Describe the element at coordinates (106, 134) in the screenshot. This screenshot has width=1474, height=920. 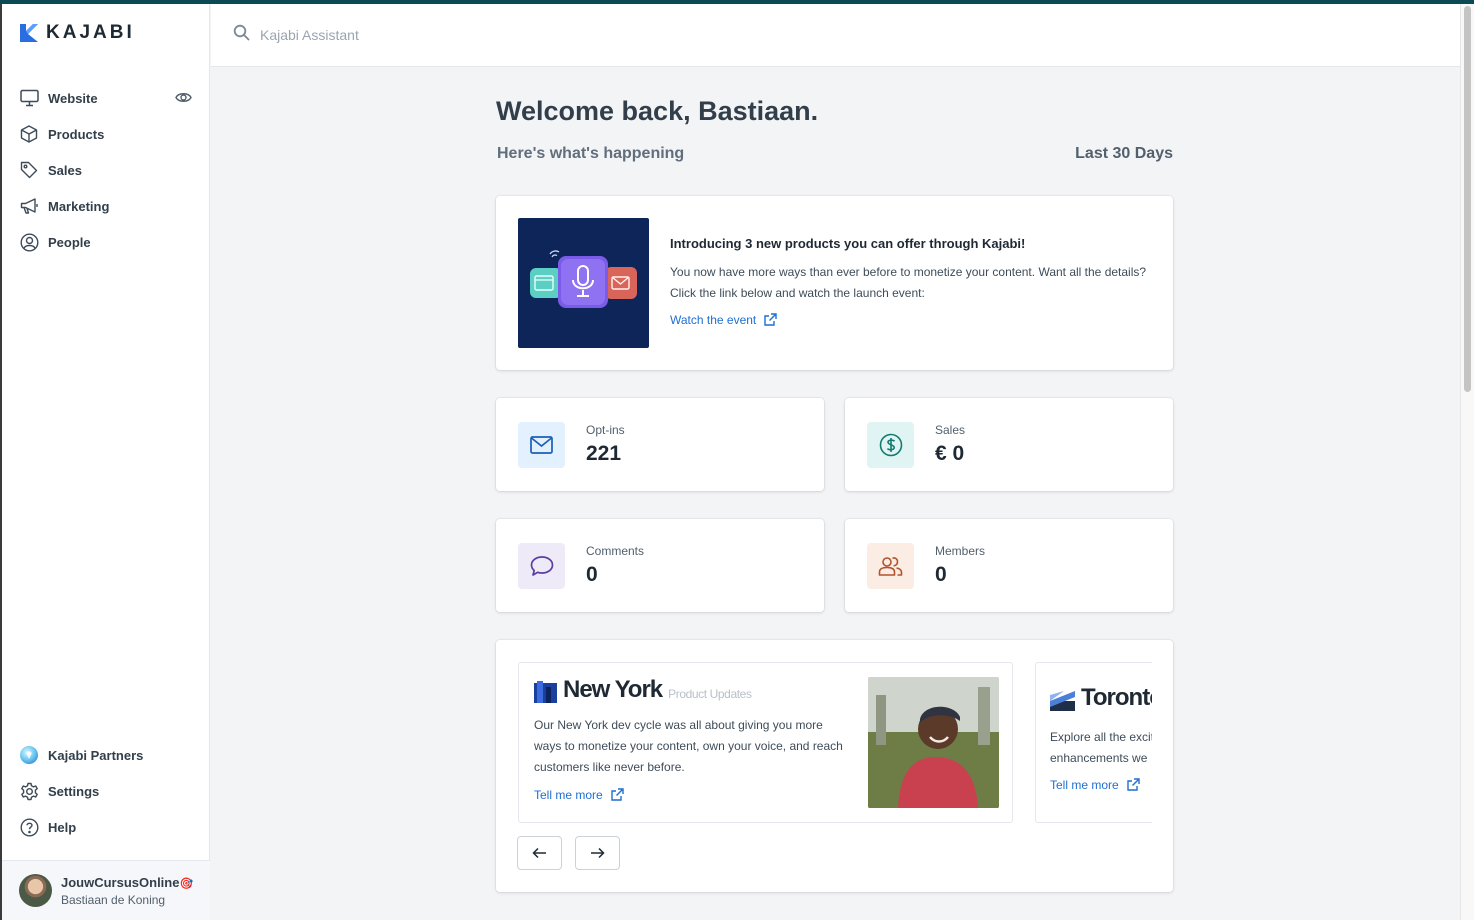
I see `sidebar-item-products: Products` at that location.